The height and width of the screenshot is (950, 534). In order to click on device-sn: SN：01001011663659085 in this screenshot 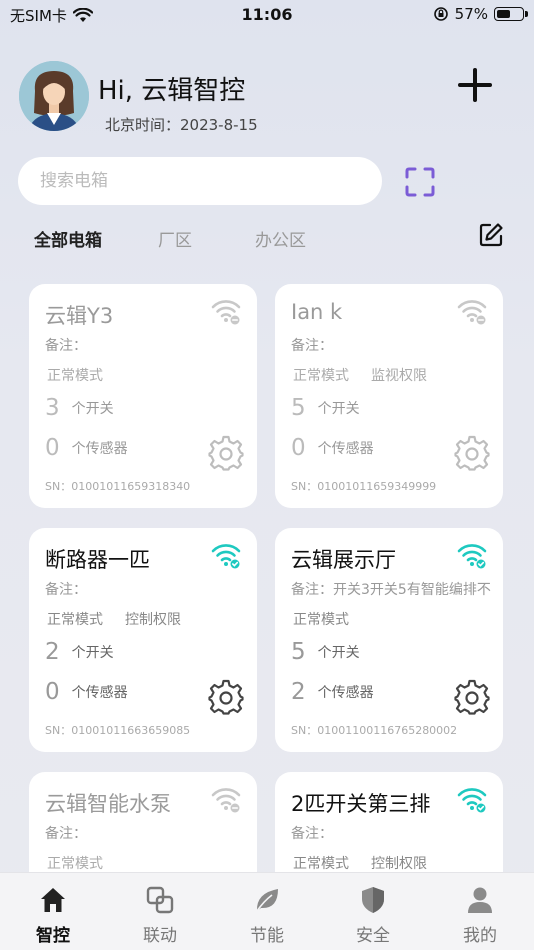, I will do `click(118, 730)`.